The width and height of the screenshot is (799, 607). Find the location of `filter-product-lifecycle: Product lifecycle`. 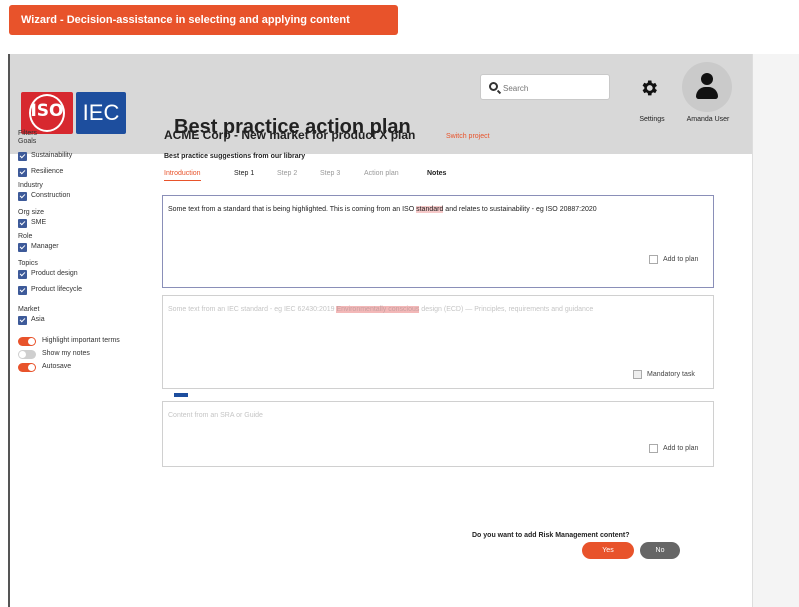

filter-product-lifecycle: Product lifecycle is located at coordinates (88, 292).